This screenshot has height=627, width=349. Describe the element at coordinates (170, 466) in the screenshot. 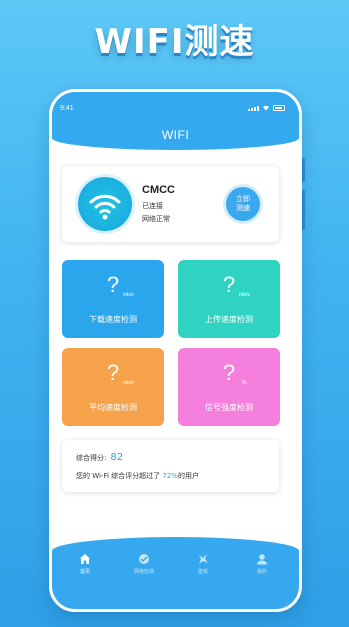

I see `score-card: 综合得分: 82 您的 Wi-Fi 综合评分超过了 72%的用户` at that location.